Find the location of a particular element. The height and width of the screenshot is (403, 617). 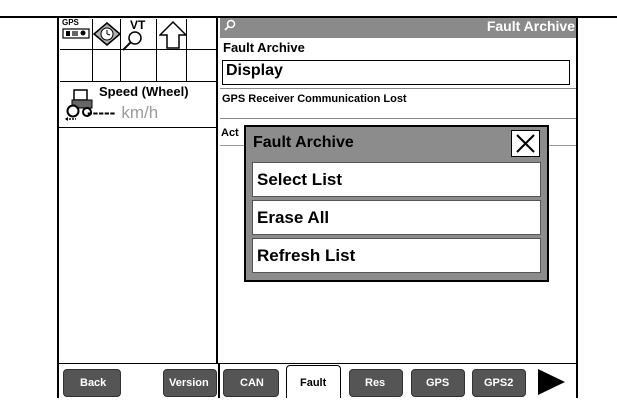

speed-value: ----- km/h is located at coordinates (122, 113).